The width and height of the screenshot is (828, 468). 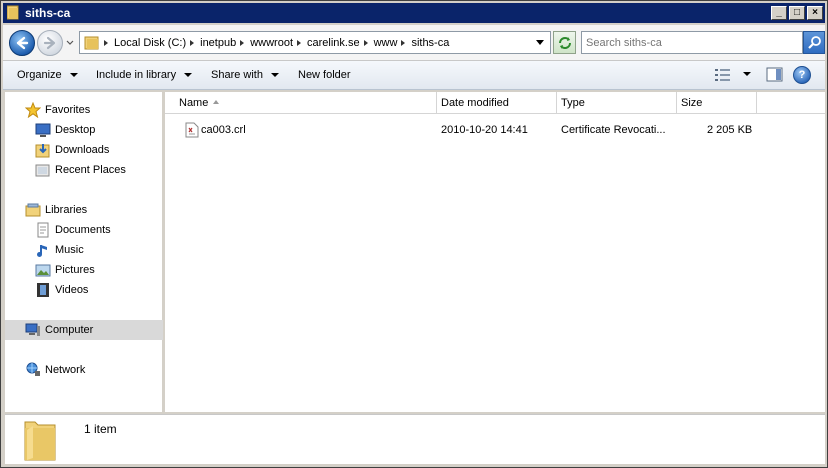 I want to click on sidebar-item-recent-places: Recent Places, so click(x=84, y=170).